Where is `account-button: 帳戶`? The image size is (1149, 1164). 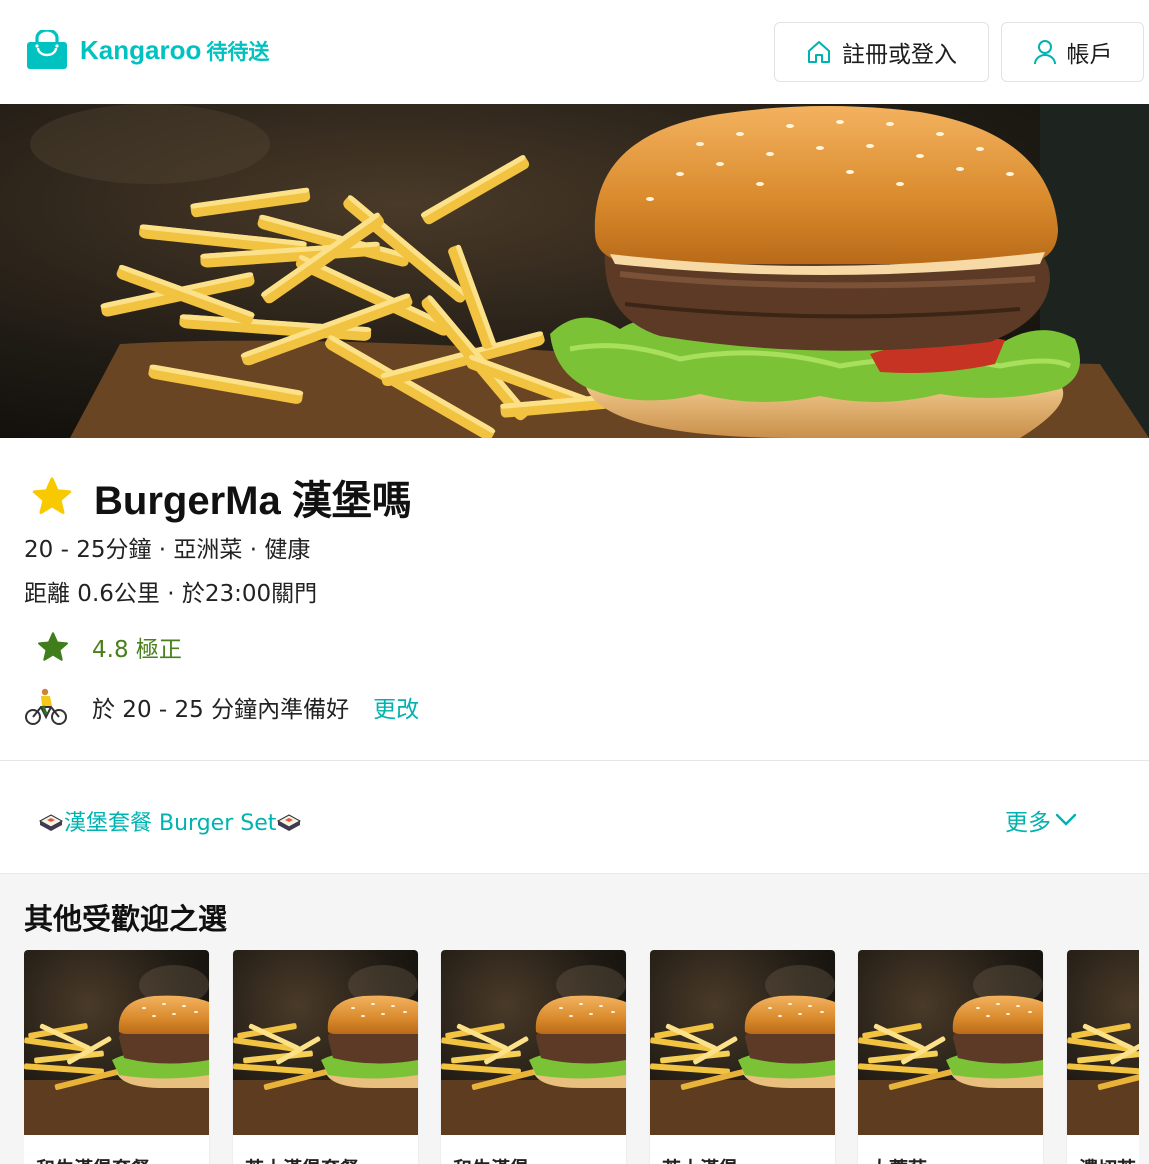 account-button: 帳戶 is located at coordinates (1072, 52).